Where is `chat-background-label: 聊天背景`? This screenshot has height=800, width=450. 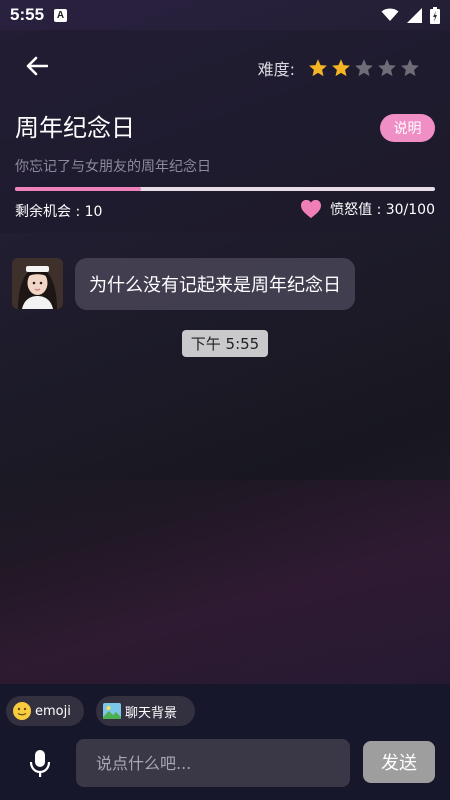 chat-background-label: 聊天背景 is located at coordinates (151, 713).